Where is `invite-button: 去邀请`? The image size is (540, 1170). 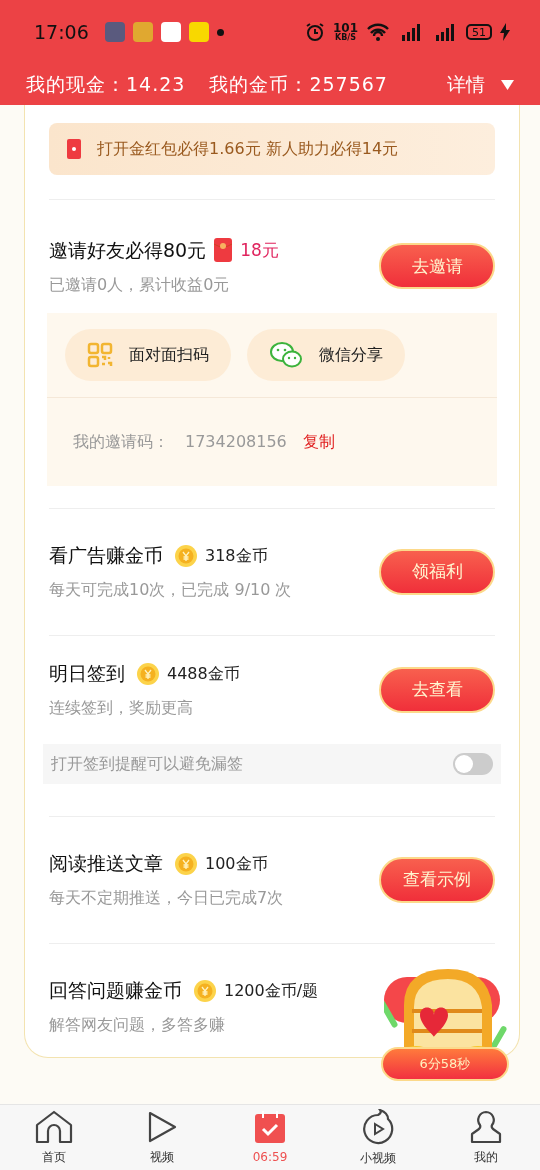
invite-button: 去邀请 is located at coordinates (437, 266).